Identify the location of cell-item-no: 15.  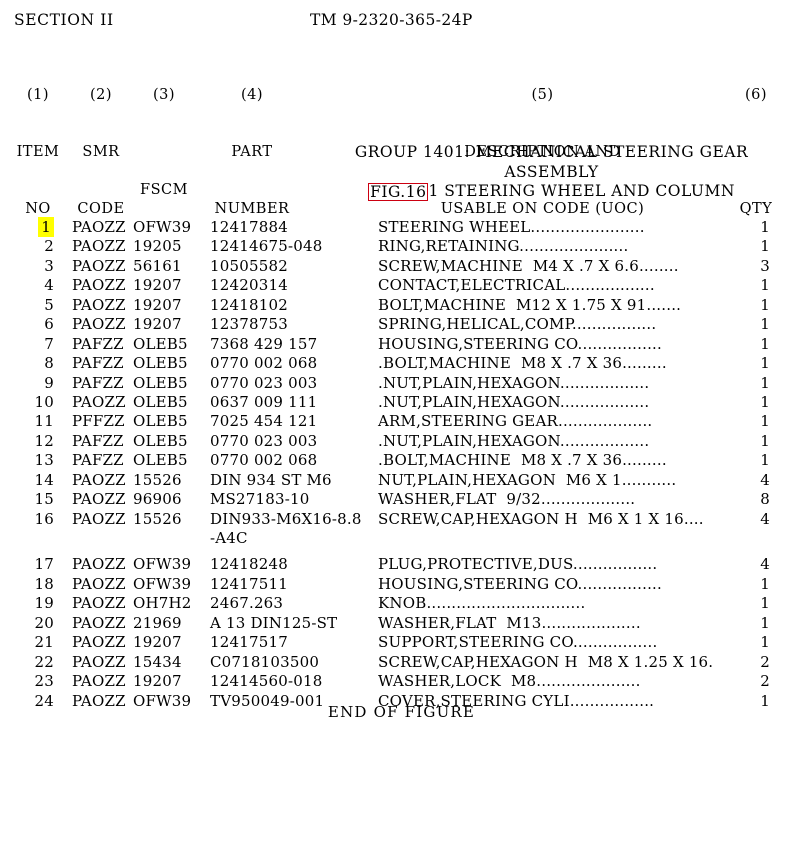
(44, 499).